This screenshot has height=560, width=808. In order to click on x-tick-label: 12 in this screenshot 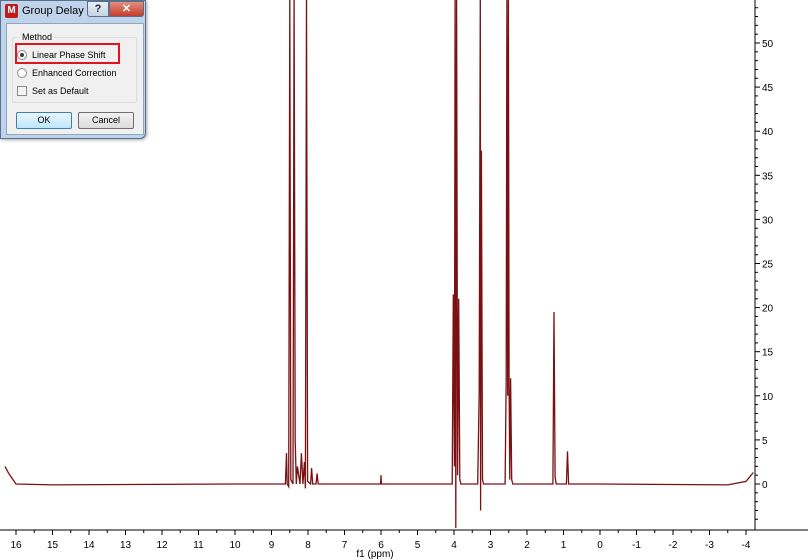, I will do `click(162, 545)`.